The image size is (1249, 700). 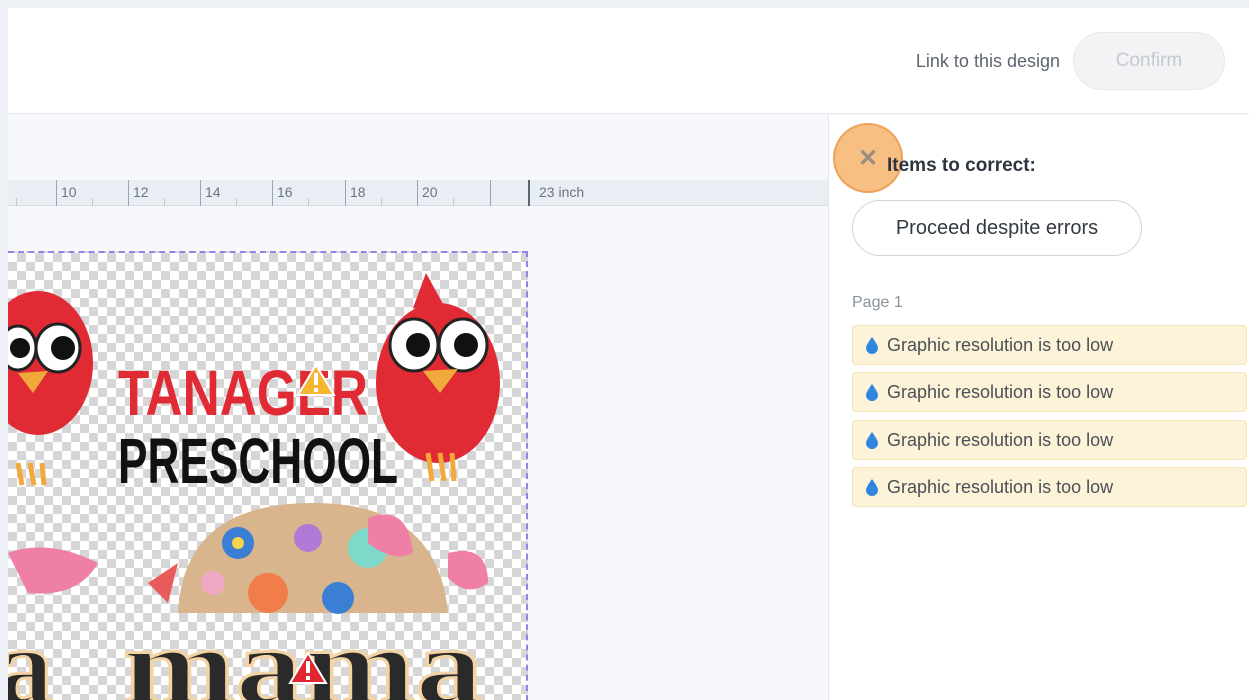 What do you see at coordinates (213, 192) in the screenshot?
I see `ruler-label: 14` at bounding box center [213, 192].